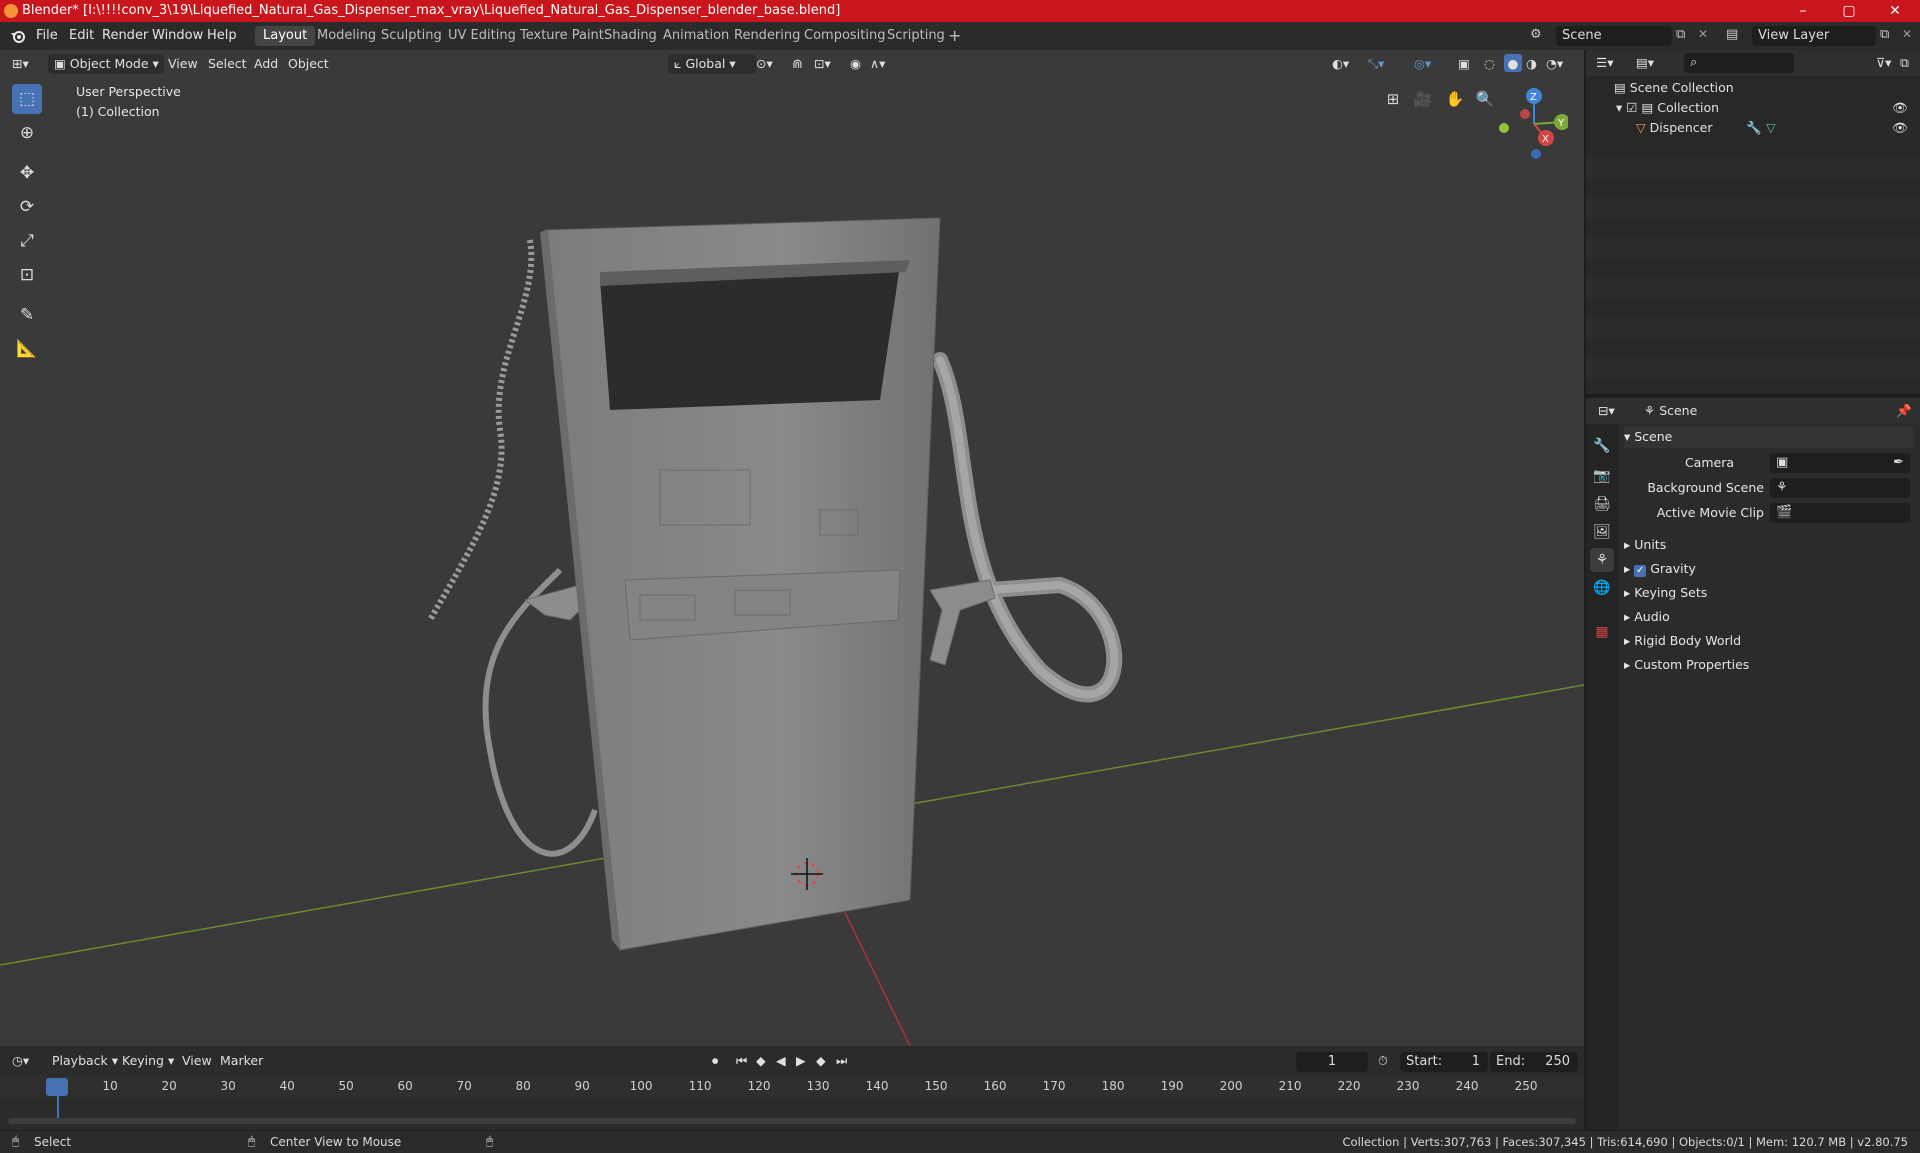 This screenshot has width=1920, height=1153. I want to click on scale-tool-icon: ⤢, so click(27, 241).